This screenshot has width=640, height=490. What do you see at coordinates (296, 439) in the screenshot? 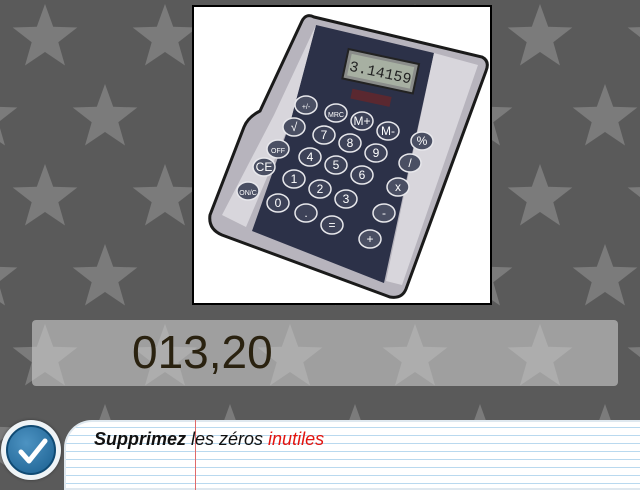
I see `instruction-highlight: inutiles` at bounding box center [296, 439].